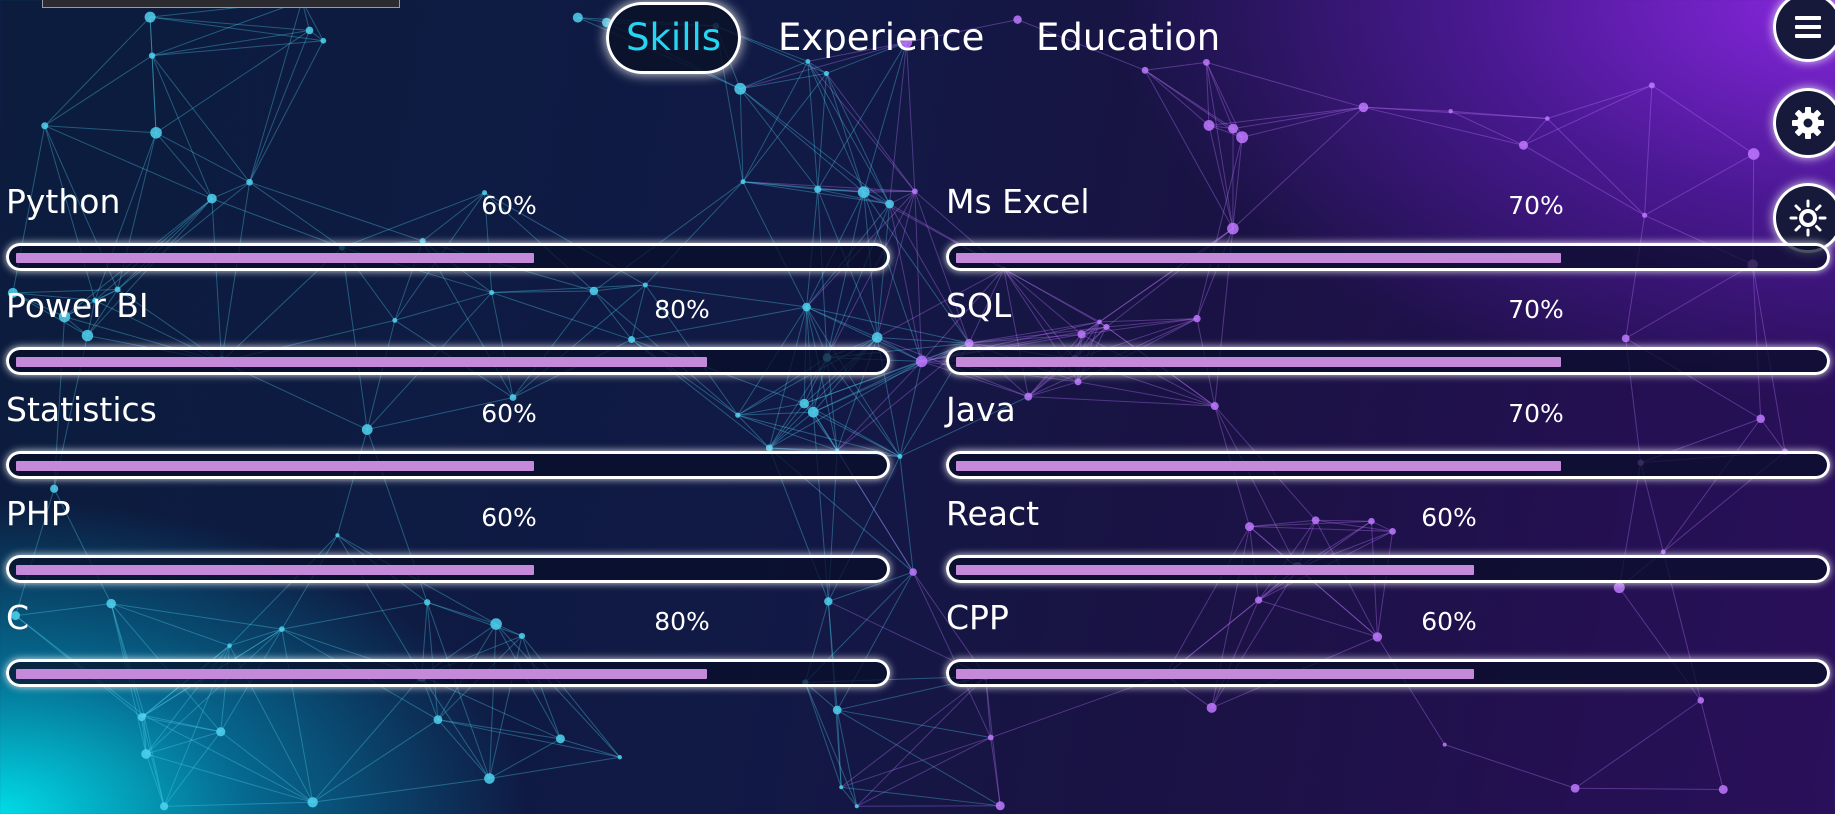 The image size is (1835, 814). What do you see at coordinates (451, 647) in the screenshot?
I see `skill-c: C 80%` at bounding box center [451, 647].